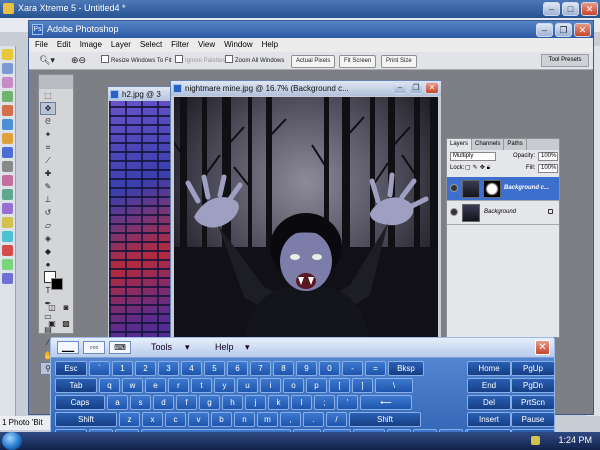 This screenshot has width=600, height=450. I want to click on tray-notification-icon, so click(535, 440).